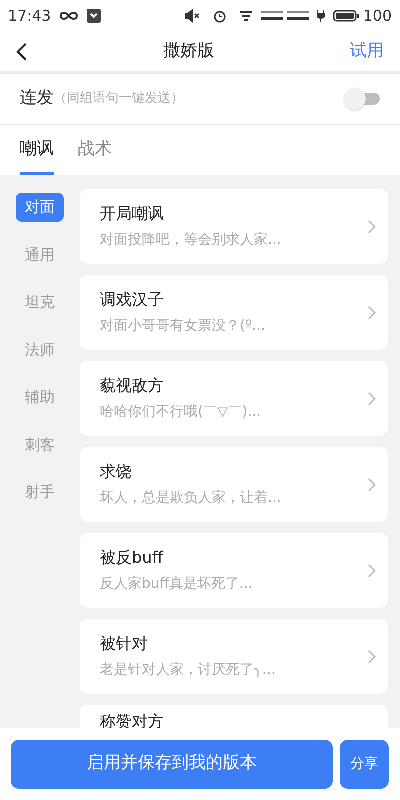 This screenshot has height=800, width=400. Describe the element at coordinates (40, 397) in the screenshot. I see `category-item: 辅助` at that location.